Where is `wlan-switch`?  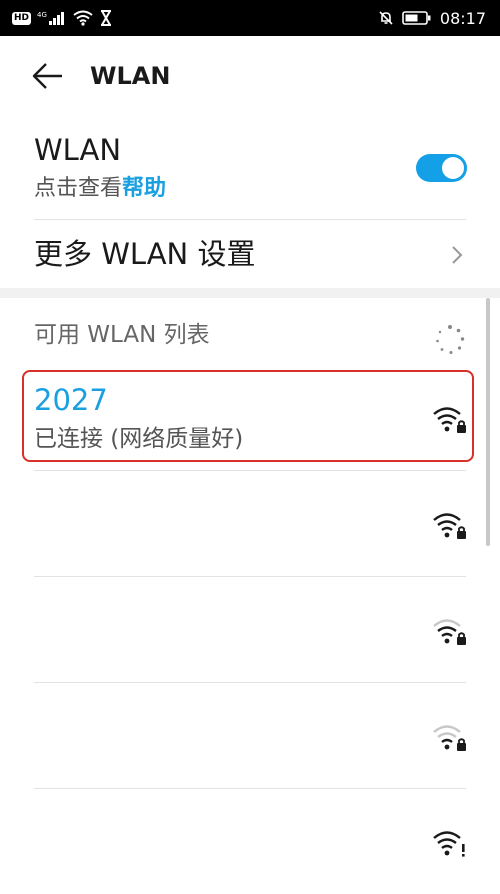
wlan-switch is located at coordinates (441, 168).